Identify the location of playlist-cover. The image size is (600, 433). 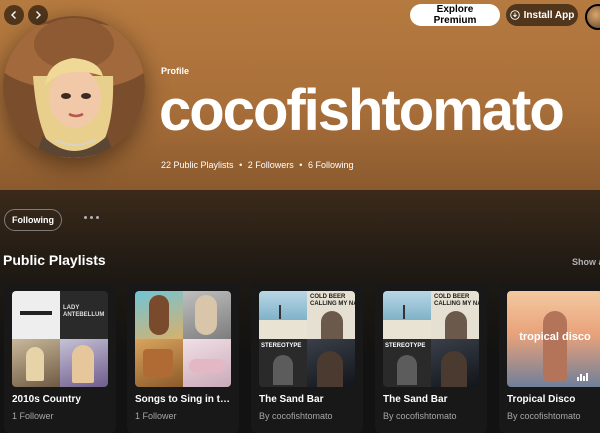
(183, 339).